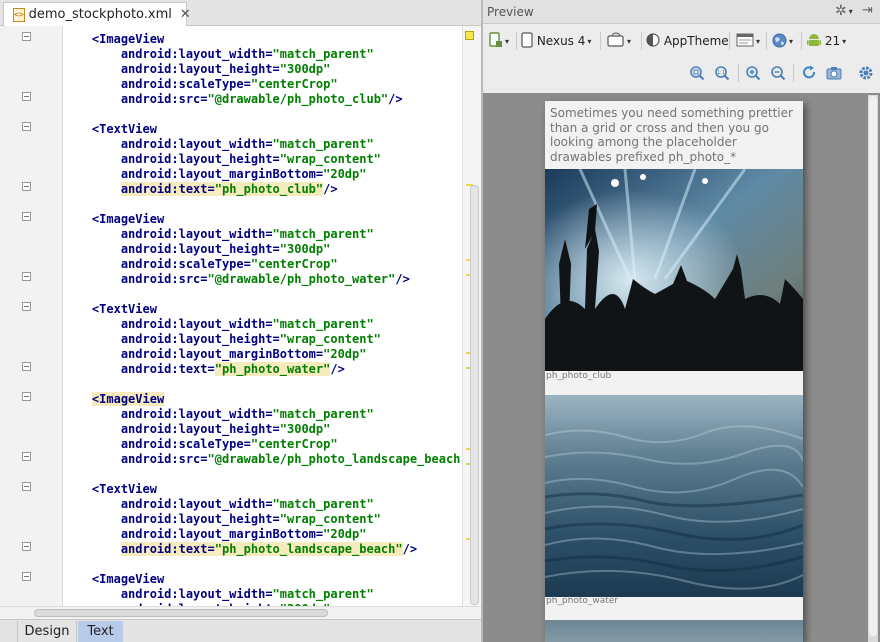  What do you see at coordinates (582, 601) in the screenshot?
I see `photo-water-caption: ph_photo_water` at bounding box center [582, 601].